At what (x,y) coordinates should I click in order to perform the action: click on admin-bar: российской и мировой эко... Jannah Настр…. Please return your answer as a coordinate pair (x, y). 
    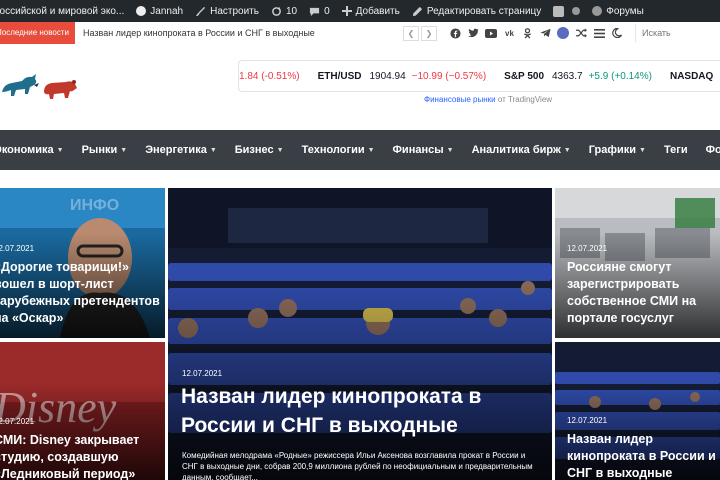
    Looking at the image, I should click on (360, 11).